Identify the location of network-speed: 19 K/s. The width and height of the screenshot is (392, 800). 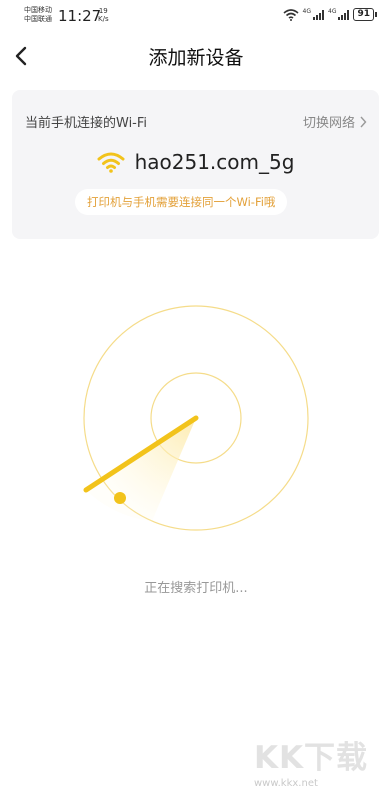
(103, 15).